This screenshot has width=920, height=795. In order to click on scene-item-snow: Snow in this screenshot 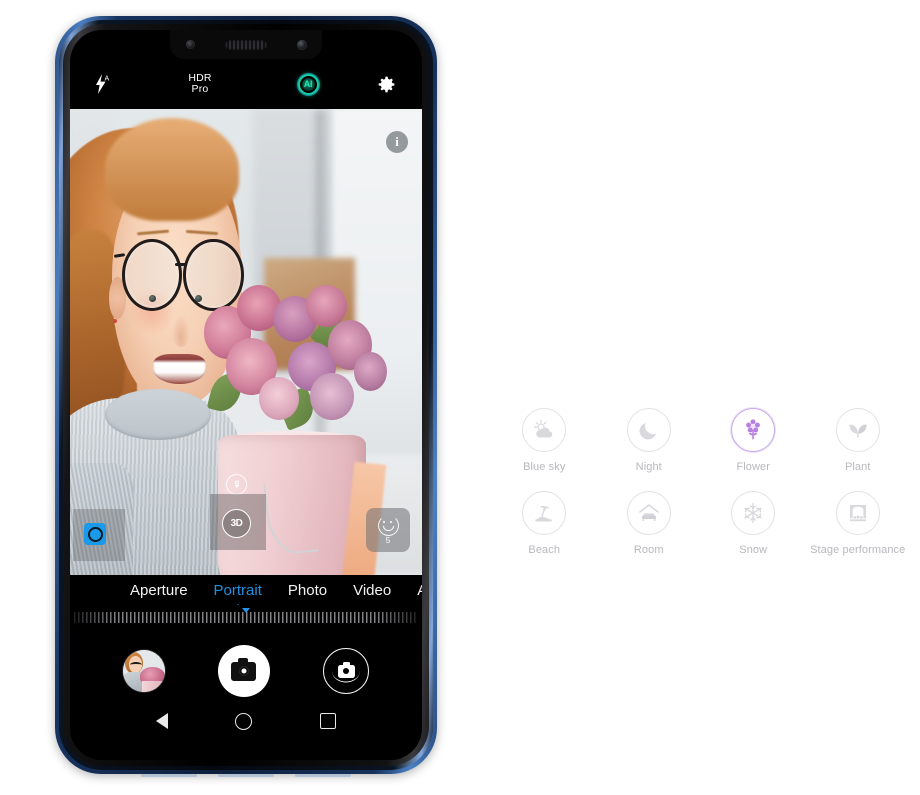, I will do `click(753, 523)`.